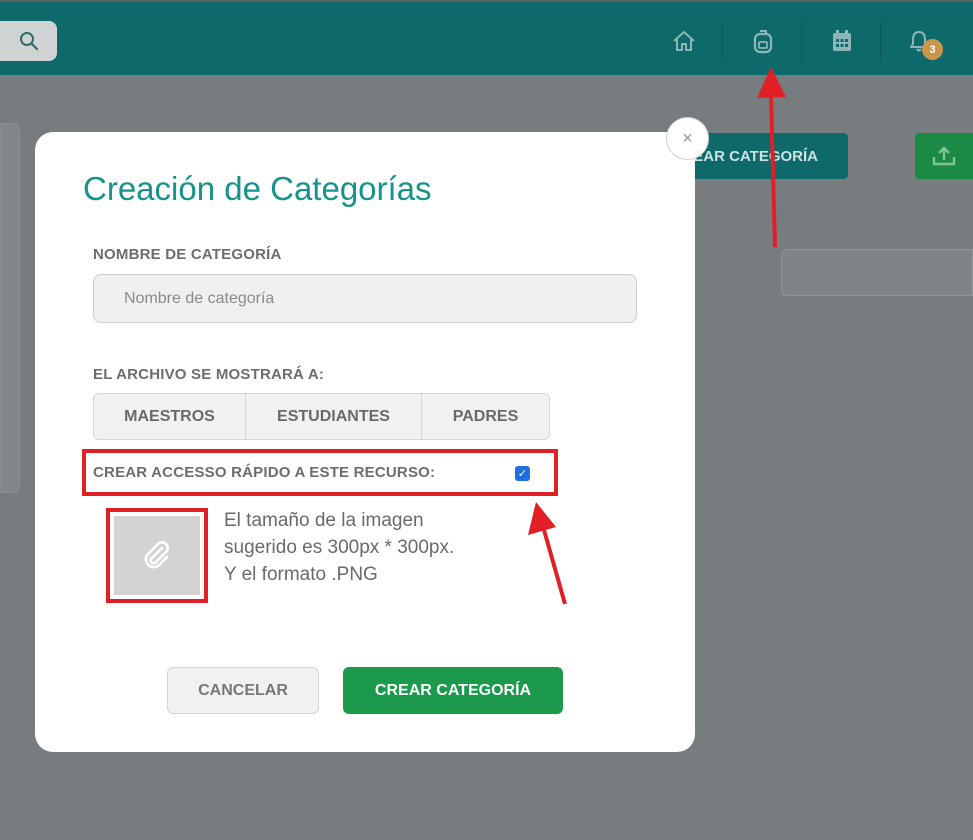 The width and height of the screenshot is (973, 840). I want to click on calendar-button, so click(842, 41).